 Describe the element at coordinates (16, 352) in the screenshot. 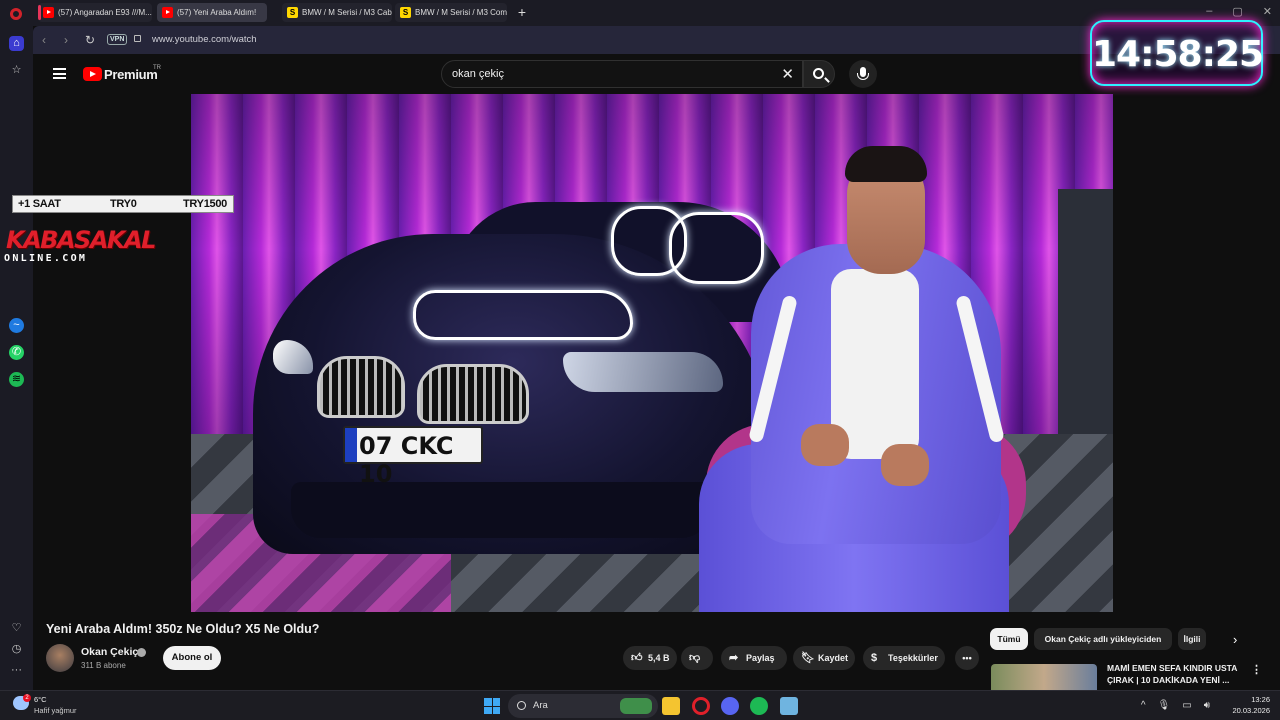

I see `whatsapp-icon: ✆` at that location.